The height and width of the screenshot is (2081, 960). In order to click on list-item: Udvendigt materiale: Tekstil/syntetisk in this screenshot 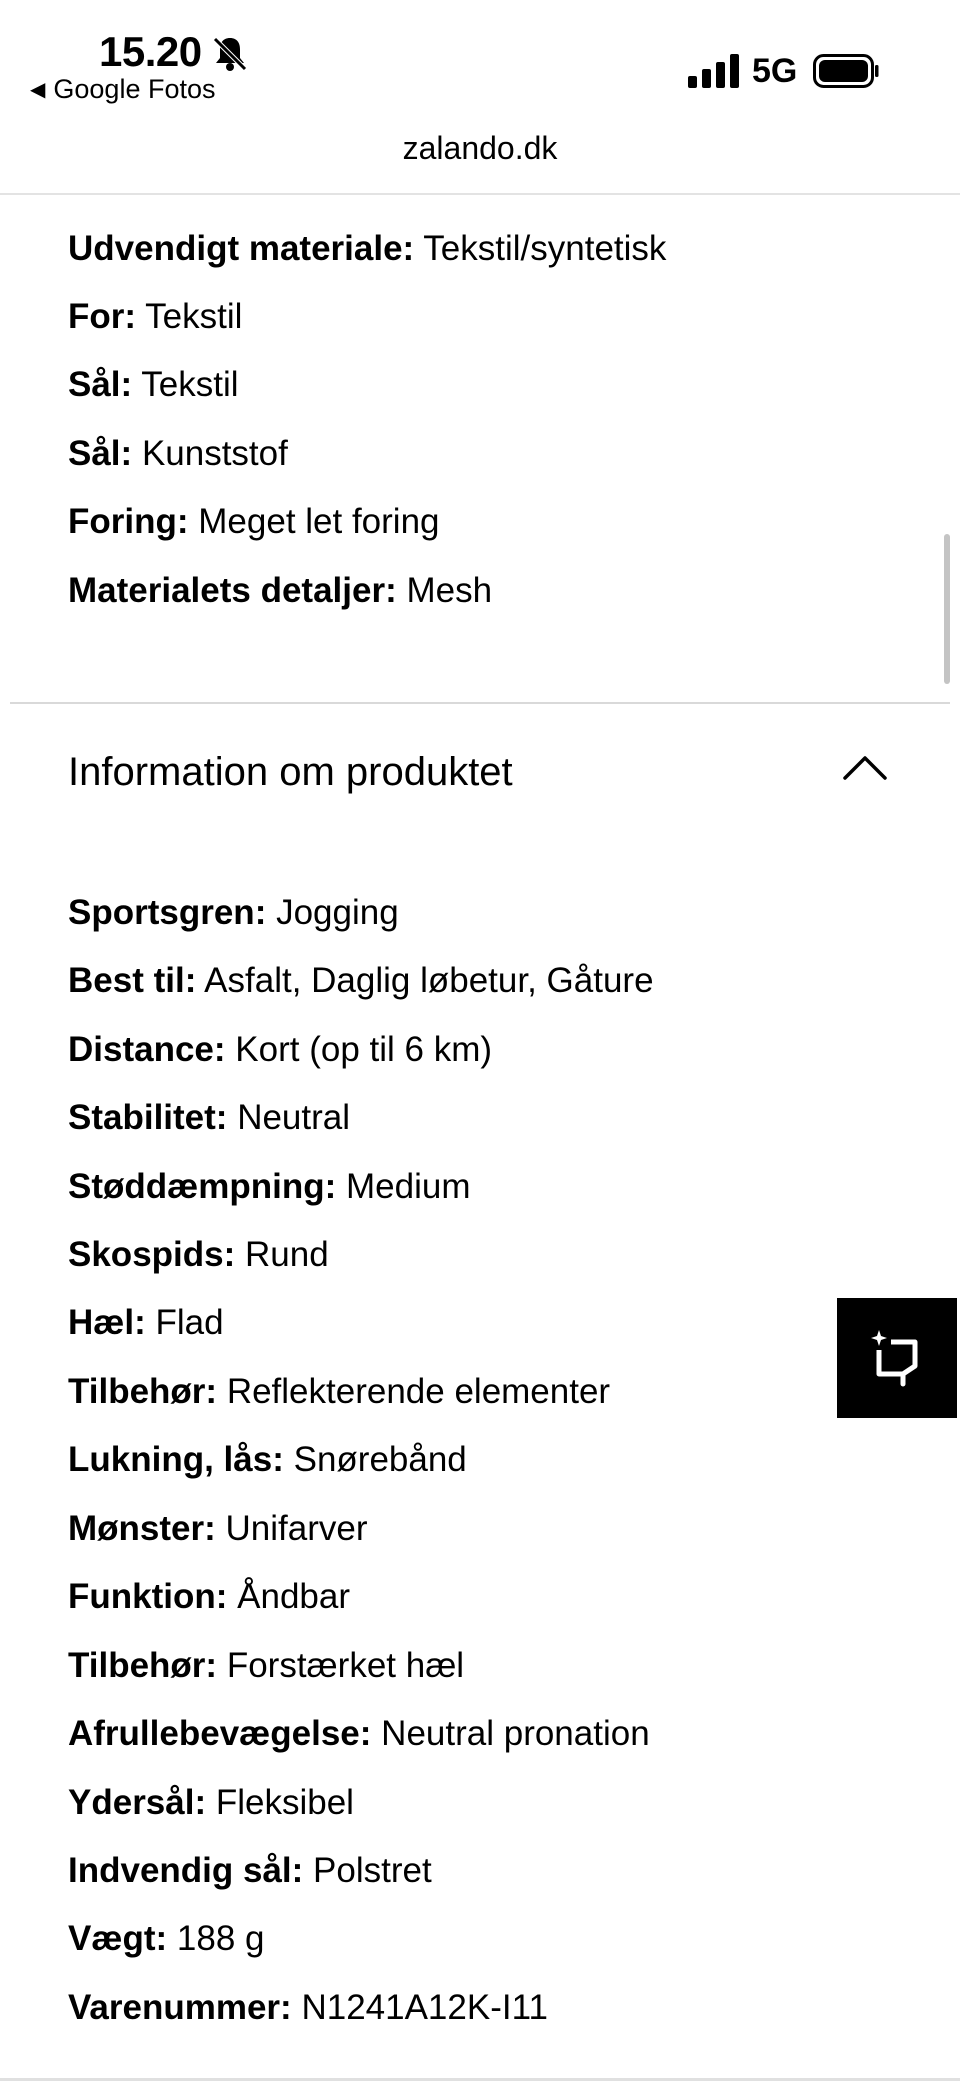, I will do `click(367, 249)`.